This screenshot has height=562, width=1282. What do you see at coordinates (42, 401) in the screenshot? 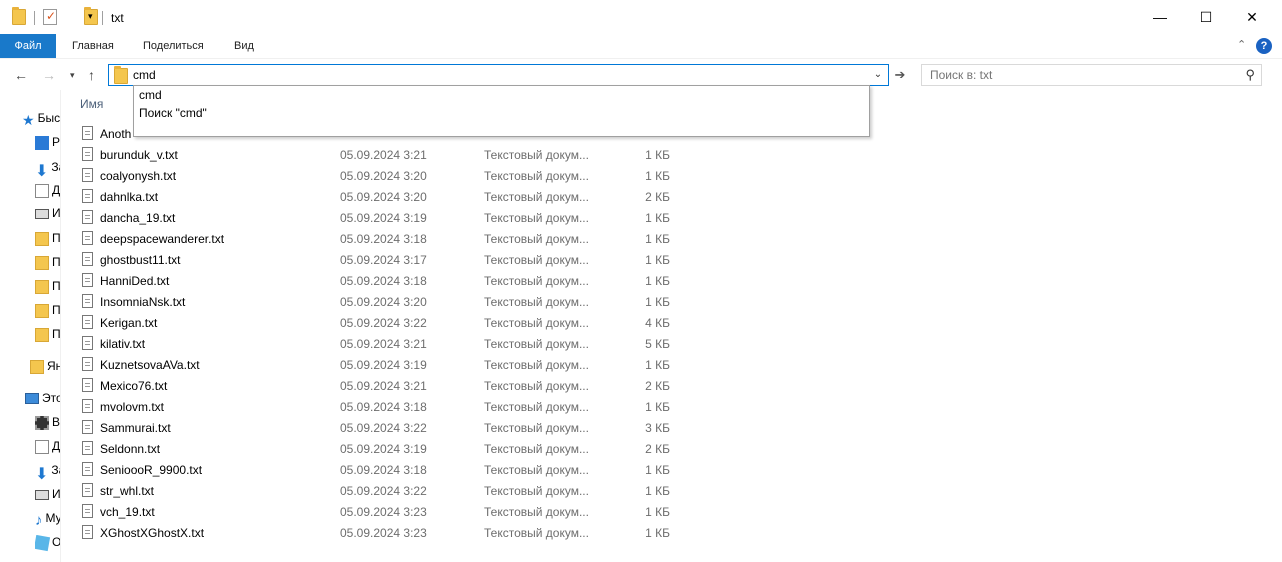
I see `sidebar-item: Этот компьютер` at bounding box center [42, 401].